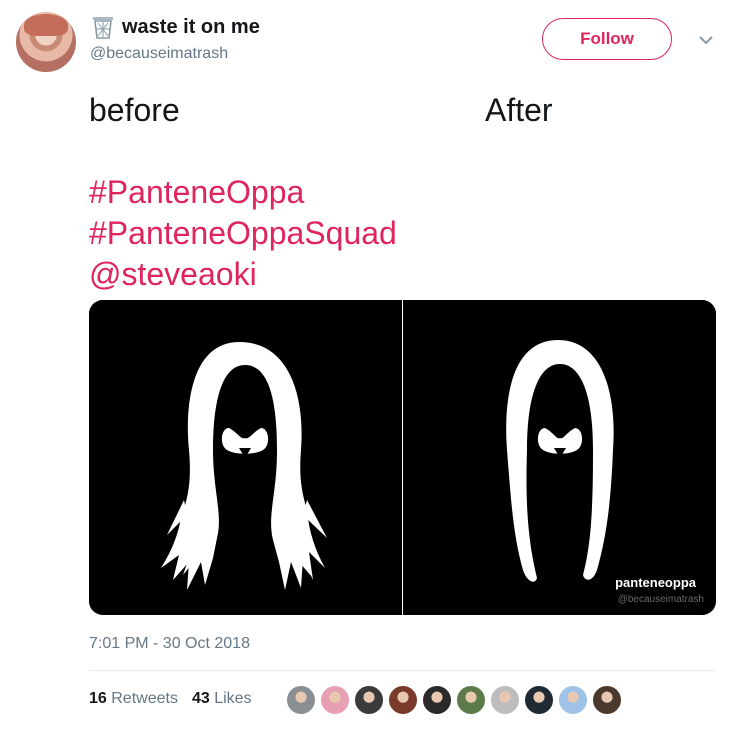 The height and width of the screenshot is (738, 753). Describe the element at coordinates (244, 466) in the screenshot. I see `steve-aoki-logo-messy` at that location.